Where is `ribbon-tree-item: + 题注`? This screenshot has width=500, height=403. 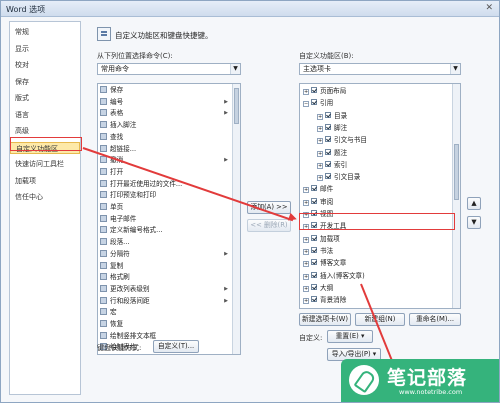 ribbon-tree-item: + 题注 is located at coordinates (323, 153).